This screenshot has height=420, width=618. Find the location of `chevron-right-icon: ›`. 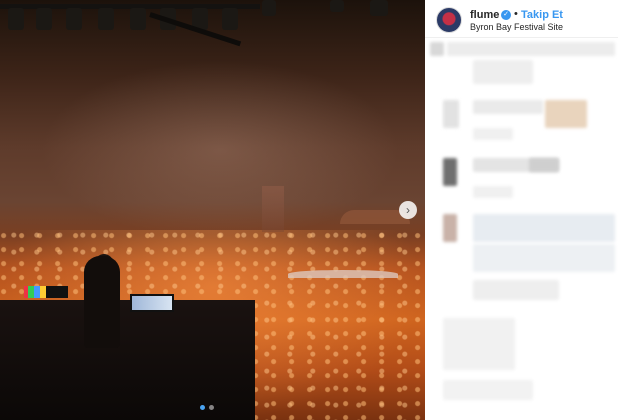

chevron-right-icon: › is located at coordinates (408, 210).